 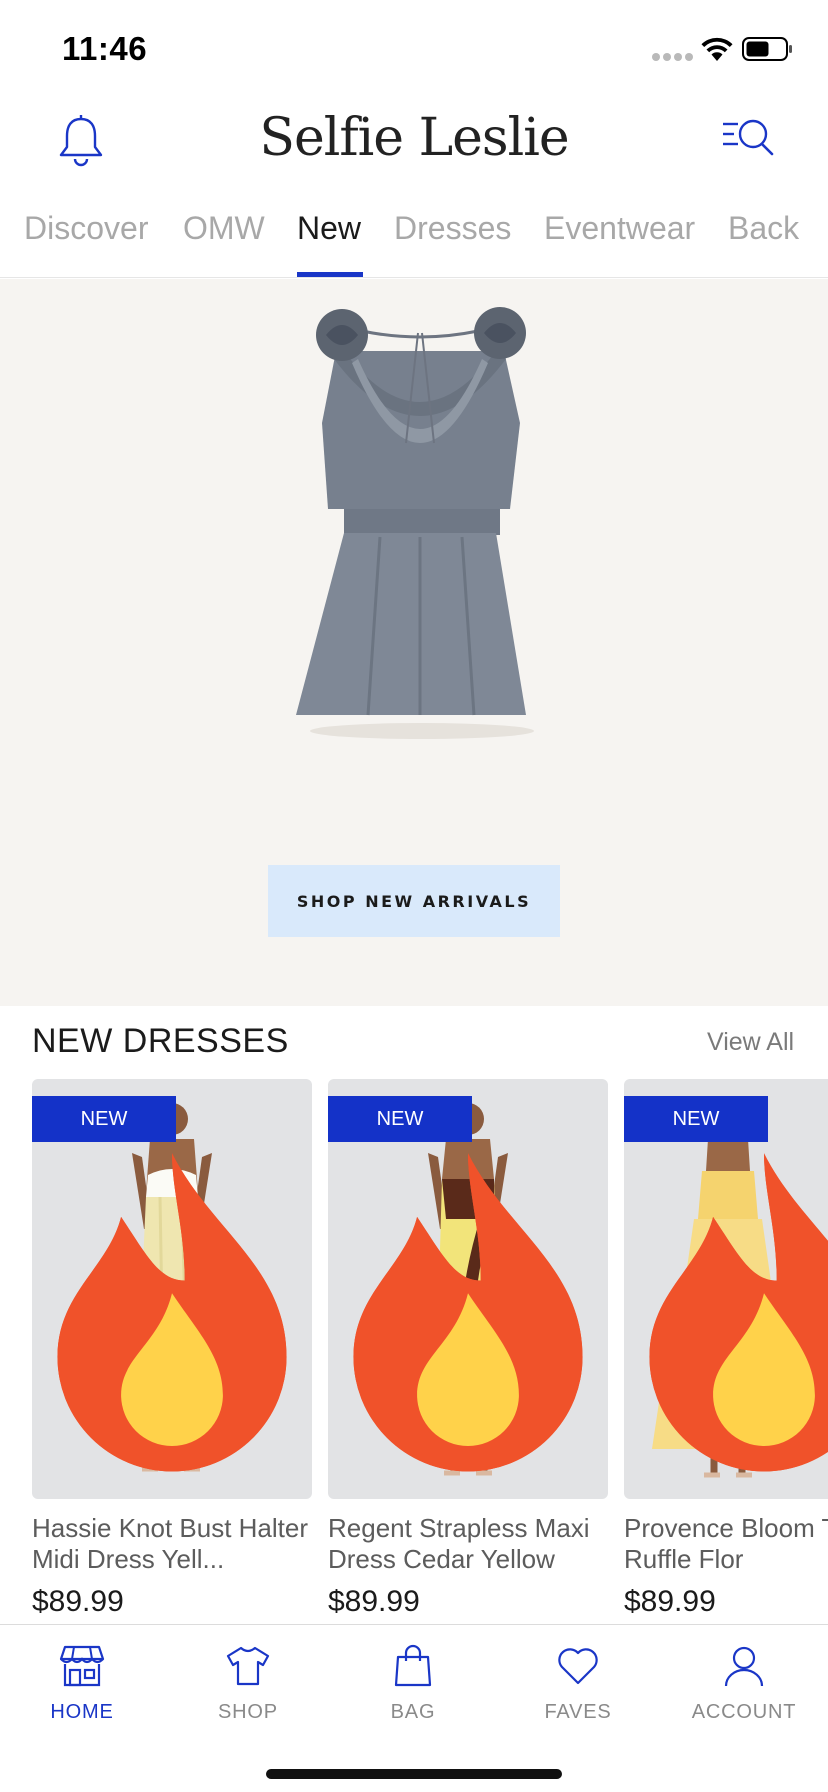 I want to click on storefront-icon, so click(x=82, y=1666).